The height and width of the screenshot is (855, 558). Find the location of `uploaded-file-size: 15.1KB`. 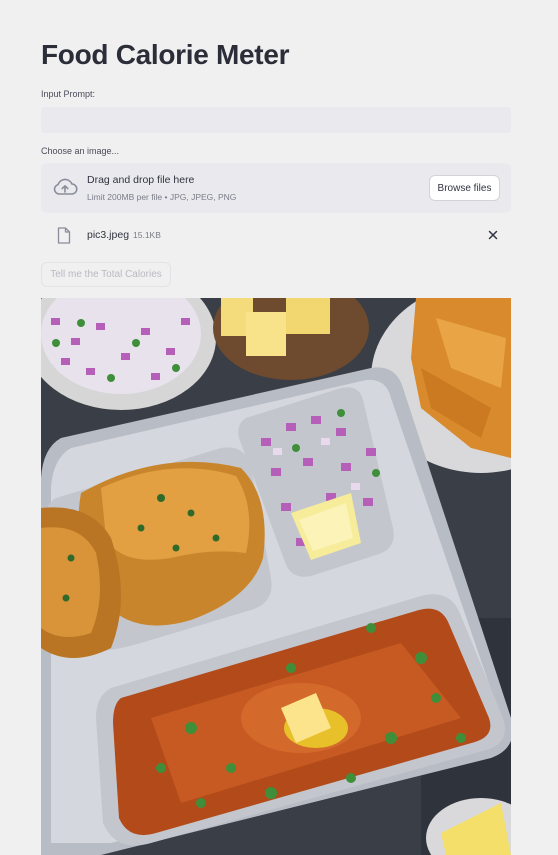

uploaded-file-size: 15.1KB is located at coordinates (147, 235).